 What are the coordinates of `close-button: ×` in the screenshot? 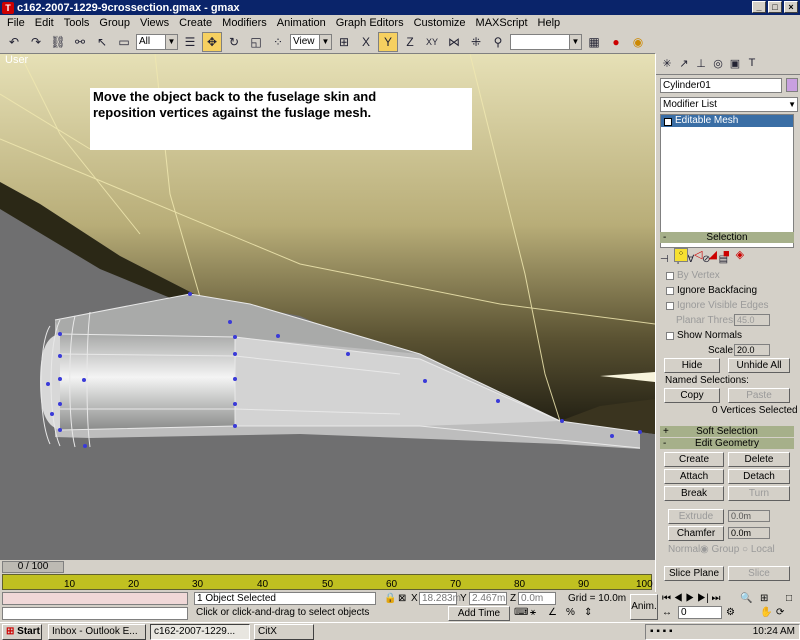 It's located at (791, 7).